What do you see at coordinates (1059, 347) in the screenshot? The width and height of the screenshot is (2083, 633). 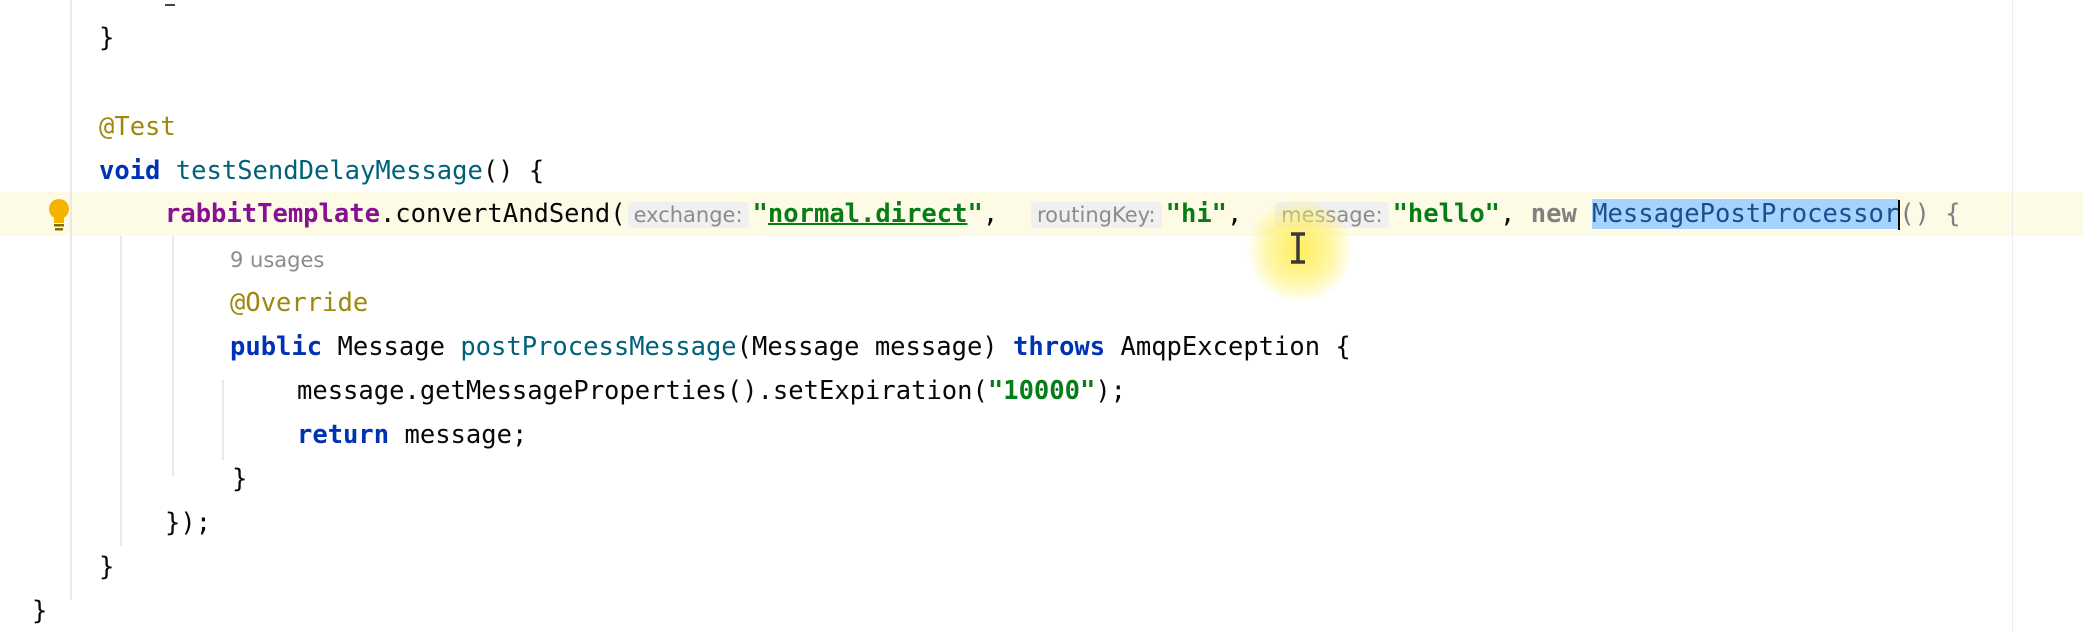 I see `keyword-throws: throws` at bounding box center [1059, 347].